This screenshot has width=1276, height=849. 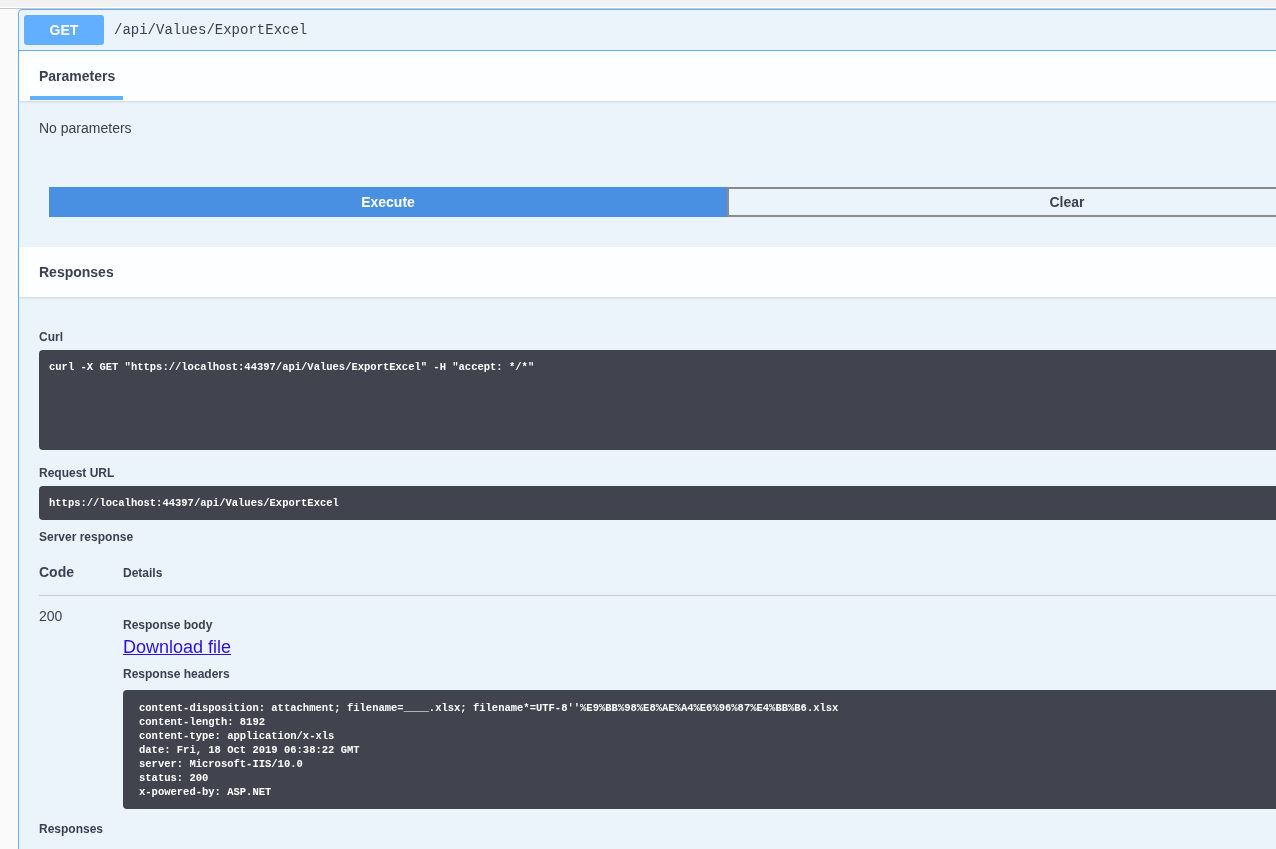 What do you see at coordinates (1001, 202) in the screenshot?
I see `clear-button: Clear` at bounding box center [1001, 202].